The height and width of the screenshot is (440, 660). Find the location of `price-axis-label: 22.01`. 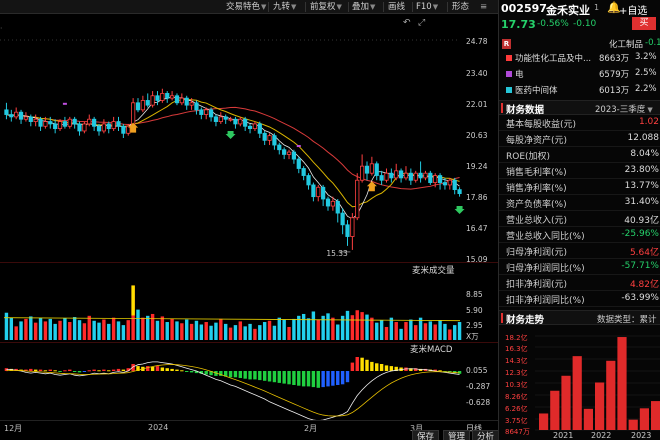

price-axis-label: 22.01 is located at coordinates (477, 104).